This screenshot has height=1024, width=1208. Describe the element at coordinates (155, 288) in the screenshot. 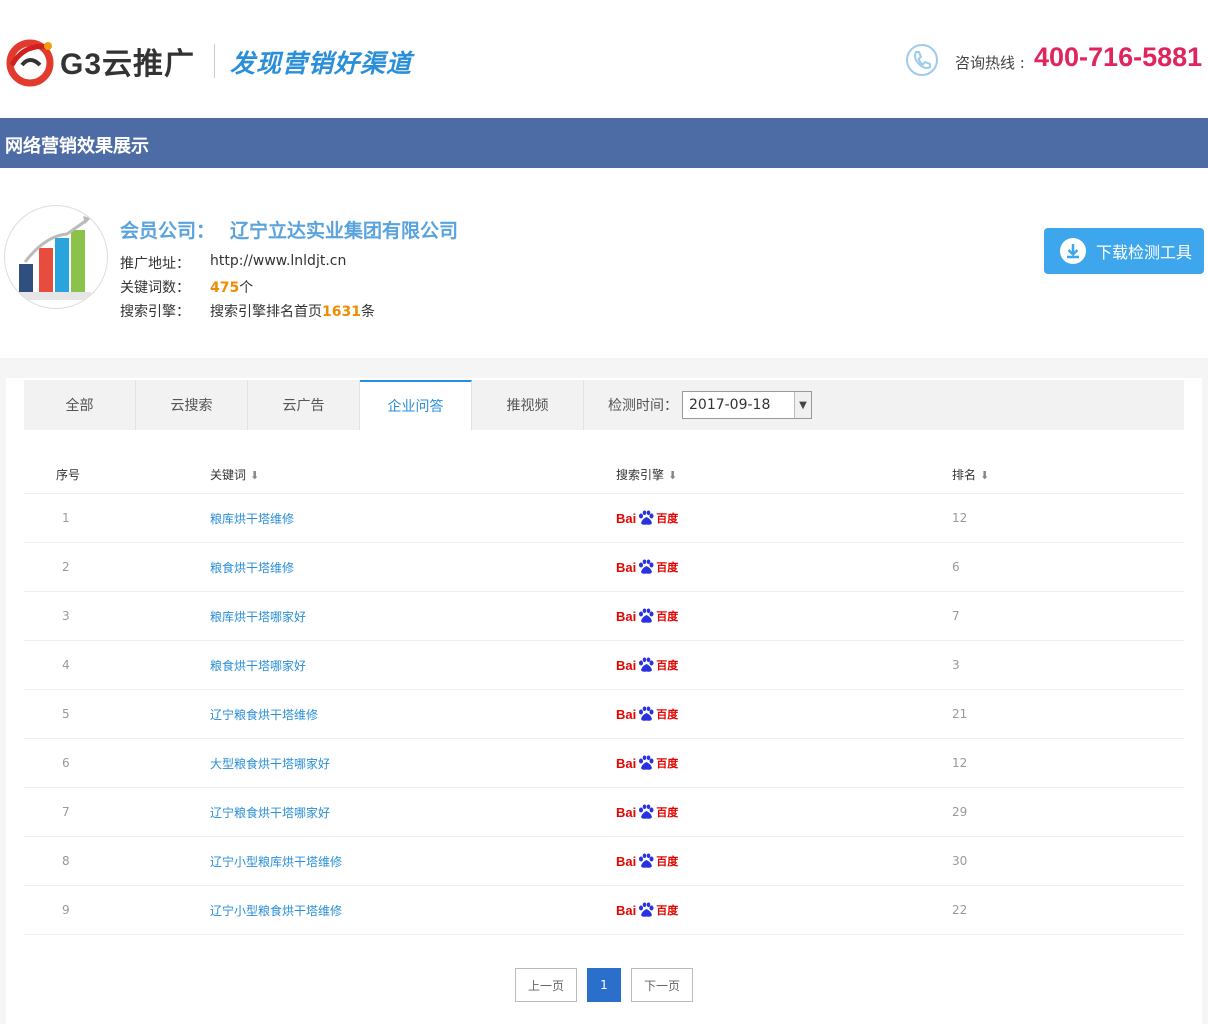

I see `keyword-count-label: 关键词数：` at that location.